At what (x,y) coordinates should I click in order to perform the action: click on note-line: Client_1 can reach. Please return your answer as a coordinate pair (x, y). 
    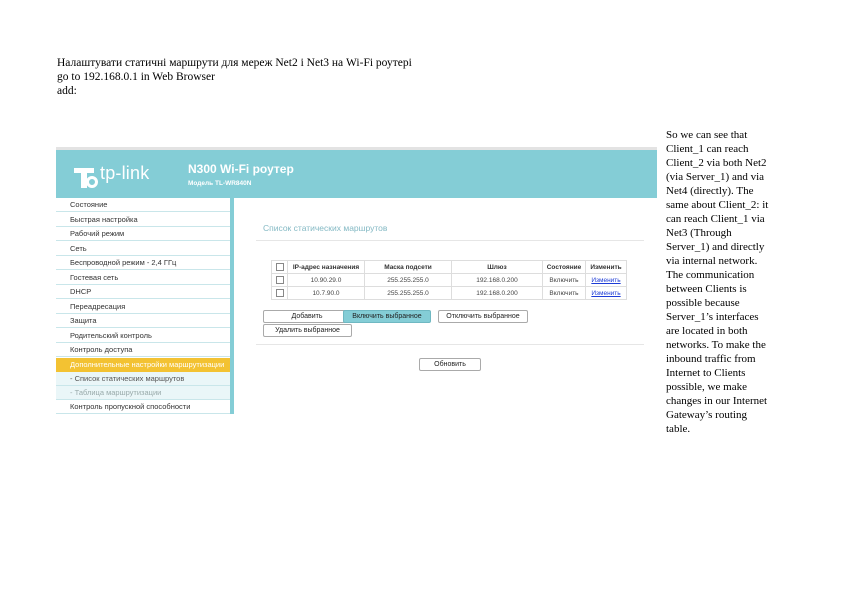
    Looking at the image, I should click on (707, 149).